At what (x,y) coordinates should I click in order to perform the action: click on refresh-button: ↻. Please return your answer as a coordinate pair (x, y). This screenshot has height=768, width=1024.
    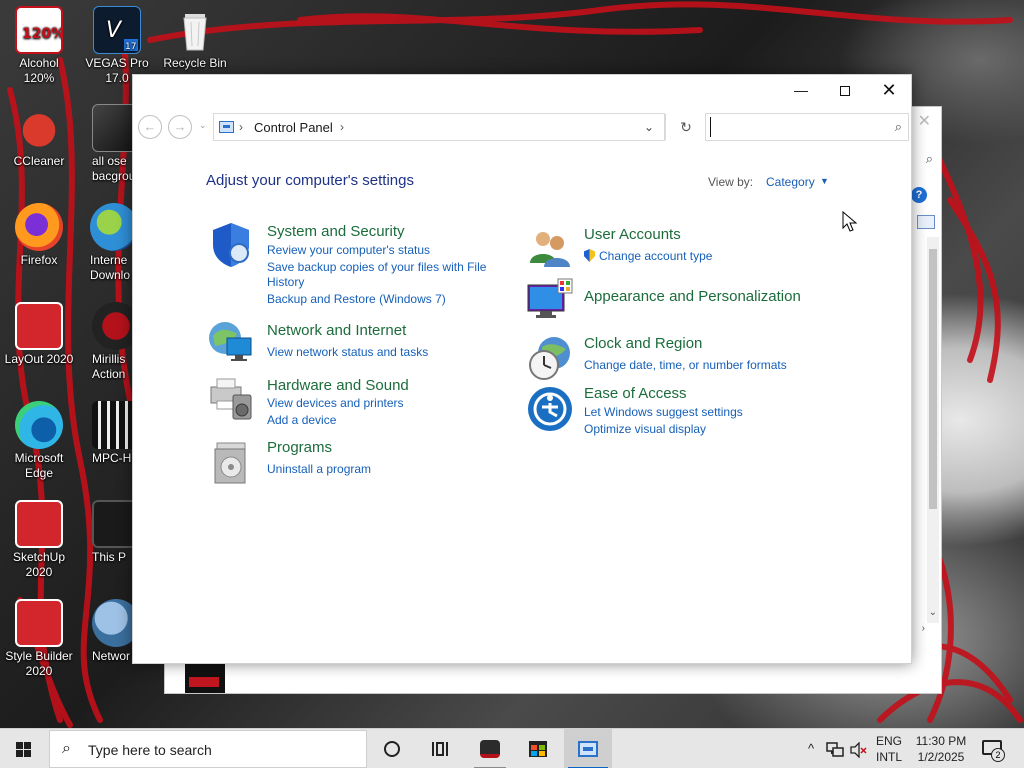
    Looking at the image, I should click on (686, 127).